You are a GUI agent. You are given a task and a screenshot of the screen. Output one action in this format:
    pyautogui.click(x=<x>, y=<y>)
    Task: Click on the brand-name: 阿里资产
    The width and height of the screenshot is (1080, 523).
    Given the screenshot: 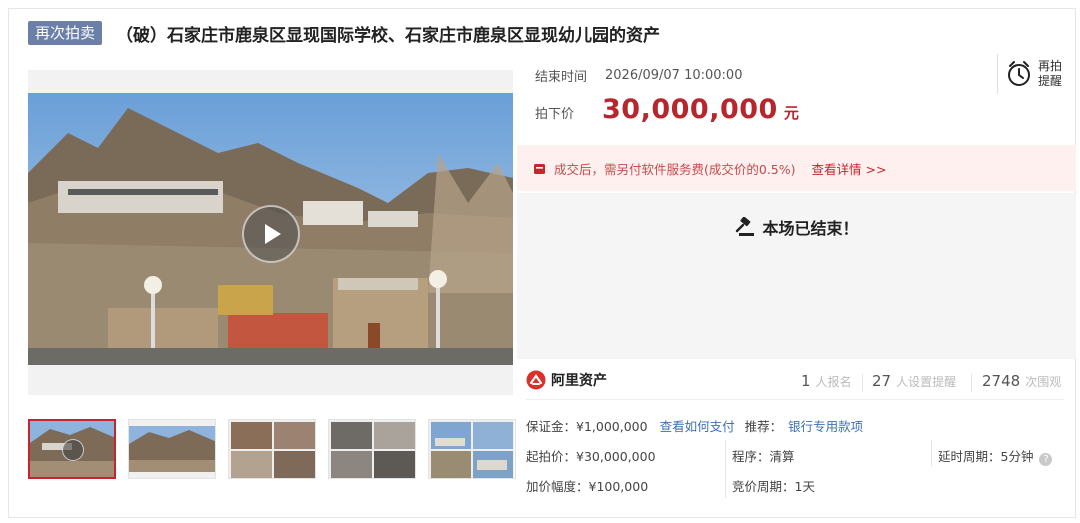 What is the action you would take?
    pyautogui.click(x=579, y=381)
    